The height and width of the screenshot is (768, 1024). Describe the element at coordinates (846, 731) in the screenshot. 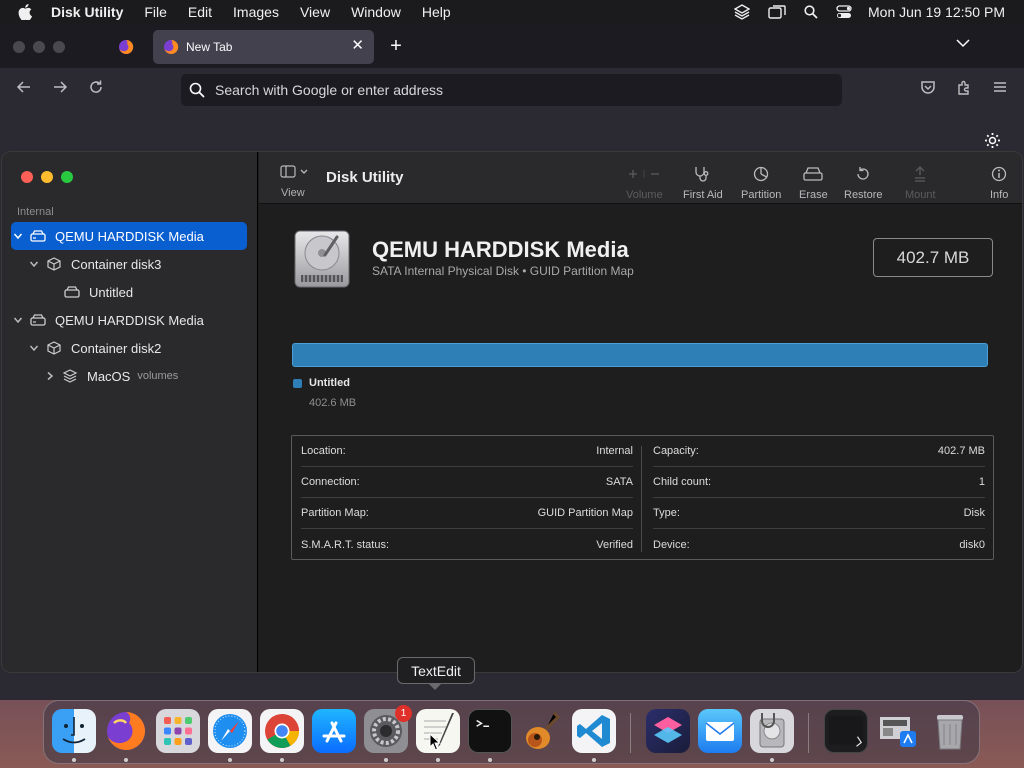

I see `screenshot-icon` at that location.